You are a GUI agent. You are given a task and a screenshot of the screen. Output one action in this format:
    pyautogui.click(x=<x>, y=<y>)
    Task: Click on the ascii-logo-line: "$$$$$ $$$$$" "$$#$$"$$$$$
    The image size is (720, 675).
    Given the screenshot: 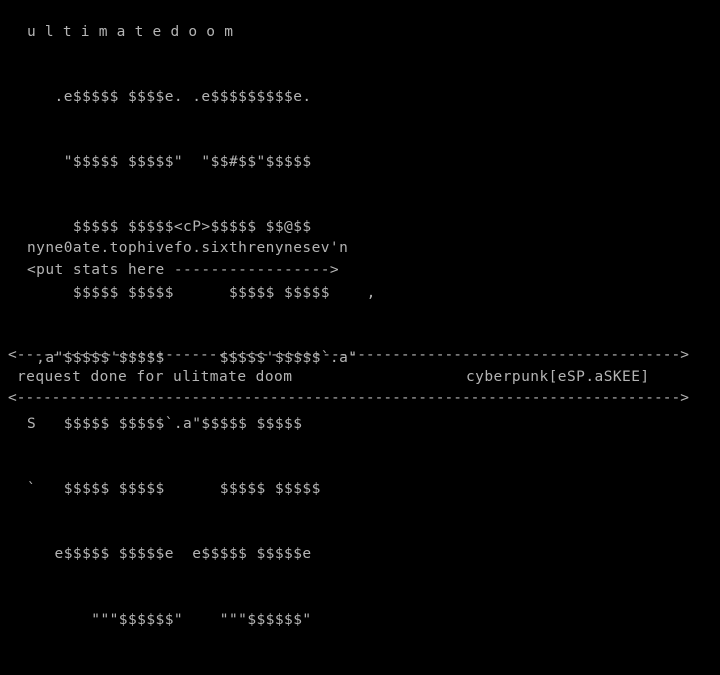 What is the action you would take?
    pyautogui.click(x=169, y=161)
    